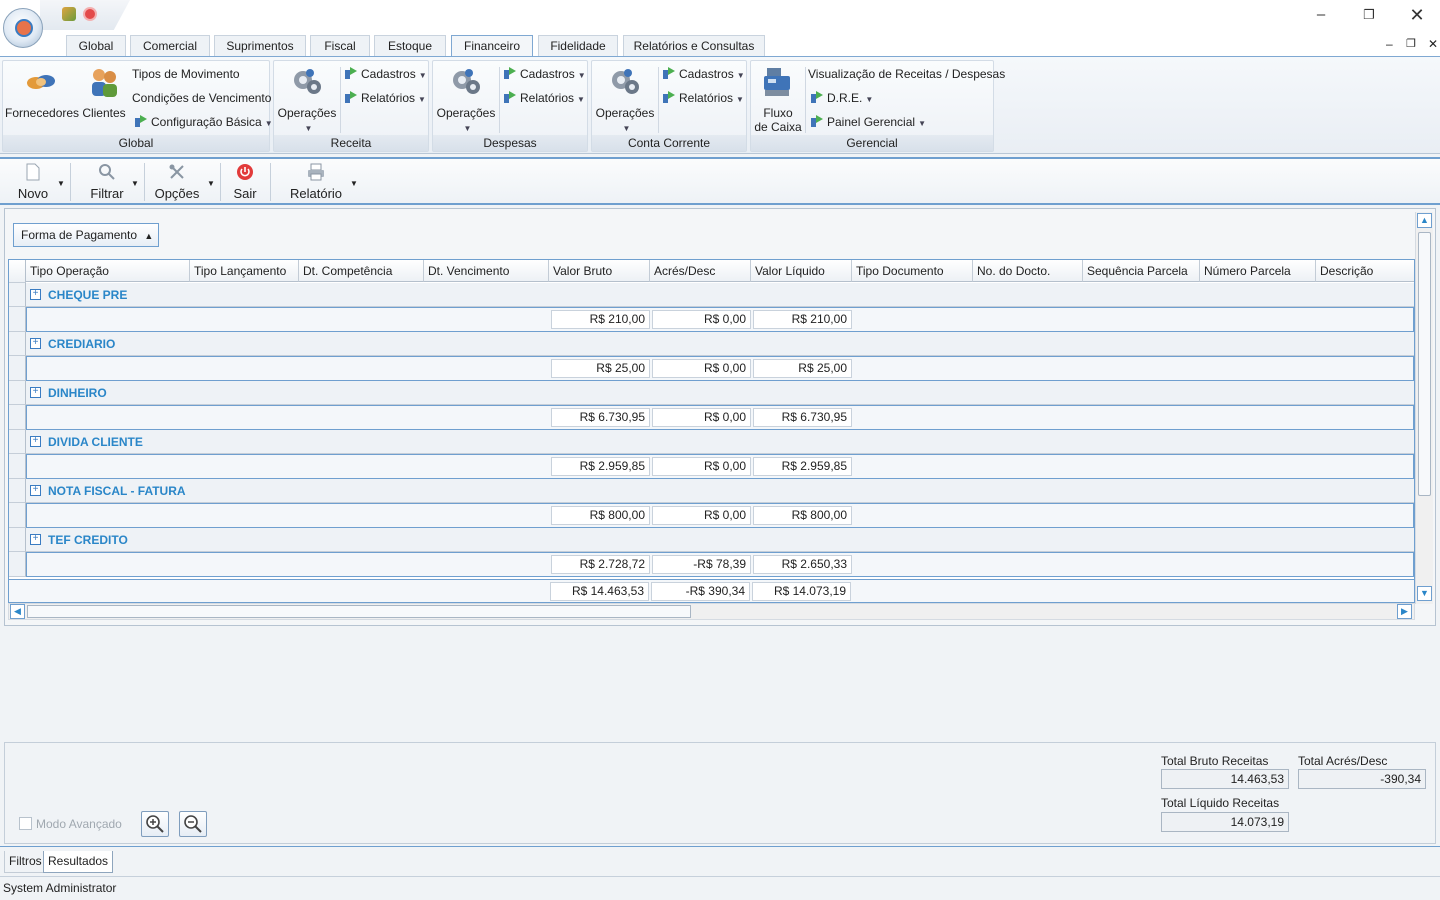  I want to click on receita-relatorios-button: Relatórios ▼, so click(385, 98).